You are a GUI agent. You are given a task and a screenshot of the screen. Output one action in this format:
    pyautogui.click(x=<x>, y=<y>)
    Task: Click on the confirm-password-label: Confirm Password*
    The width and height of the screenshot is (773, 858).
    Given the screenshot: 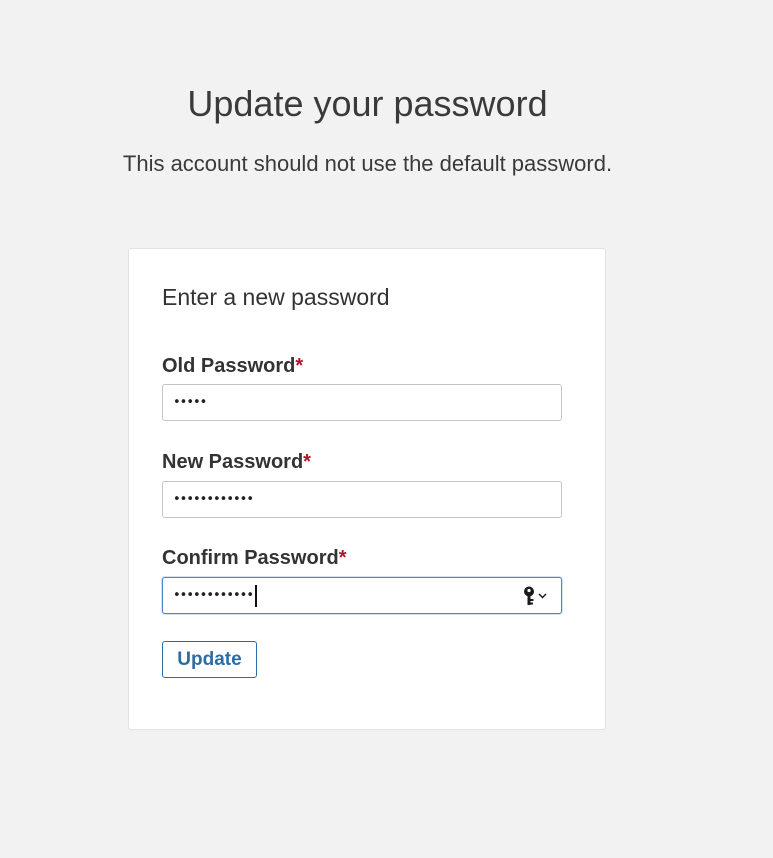 What is the action you would take?
    pyautogui.click(x=254, y=558)
    